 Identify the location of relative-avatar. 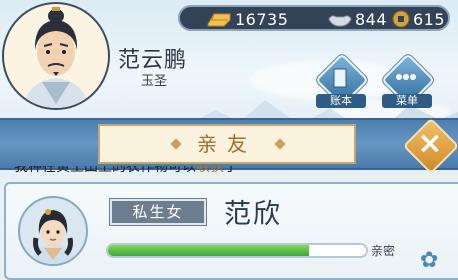
(53, 231).